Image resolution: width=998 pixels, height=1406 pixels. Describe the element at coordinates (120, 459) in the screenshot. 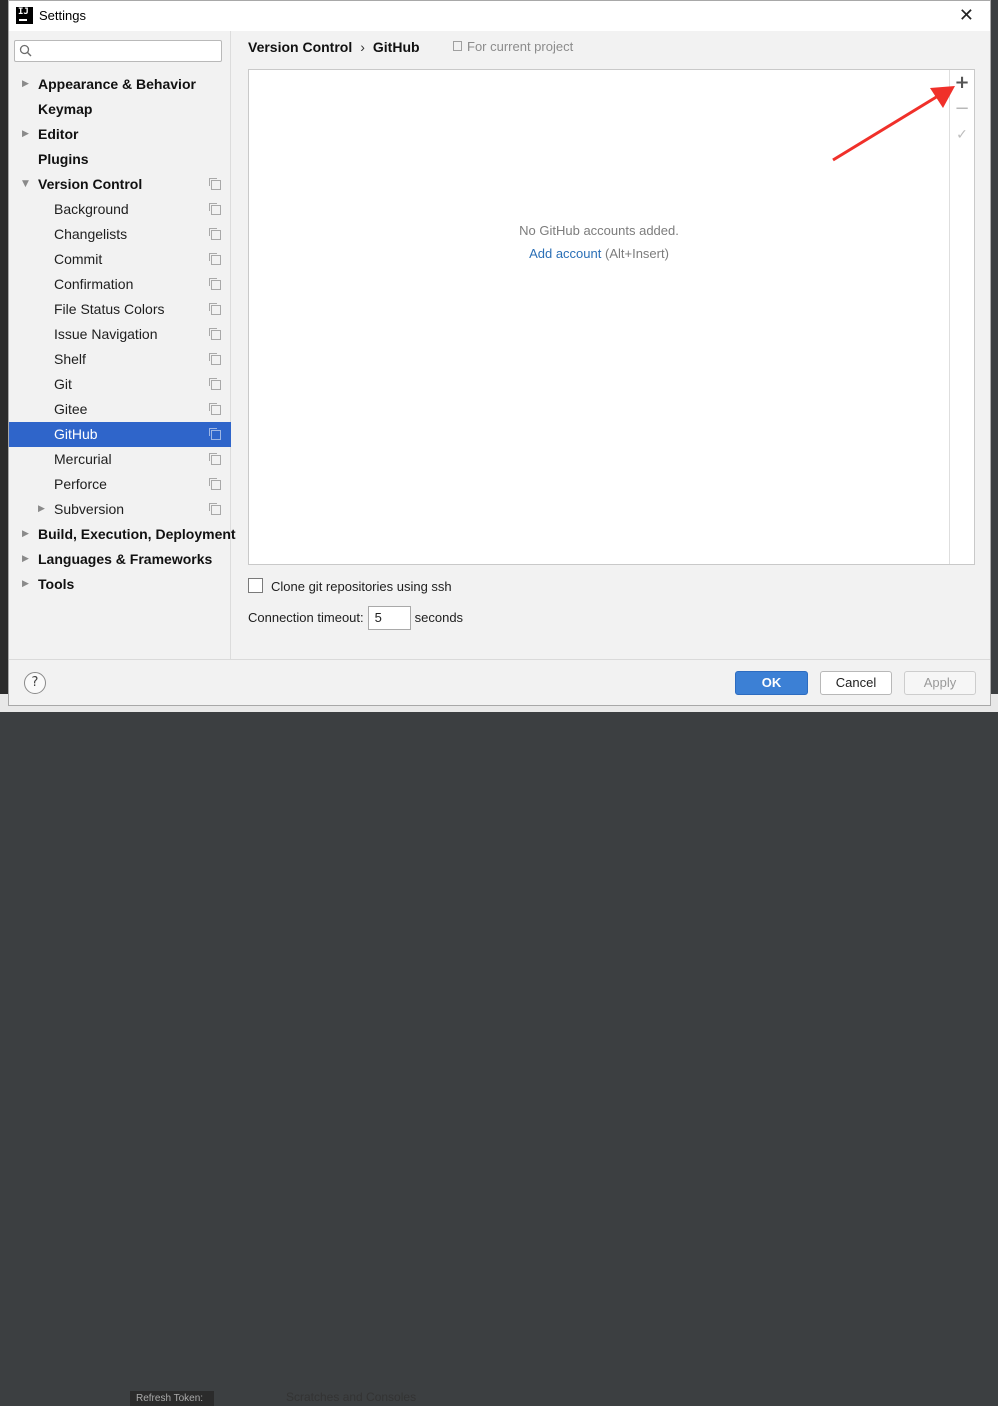

I see `sidebar-item-mercurial: Mercurial` at that location.